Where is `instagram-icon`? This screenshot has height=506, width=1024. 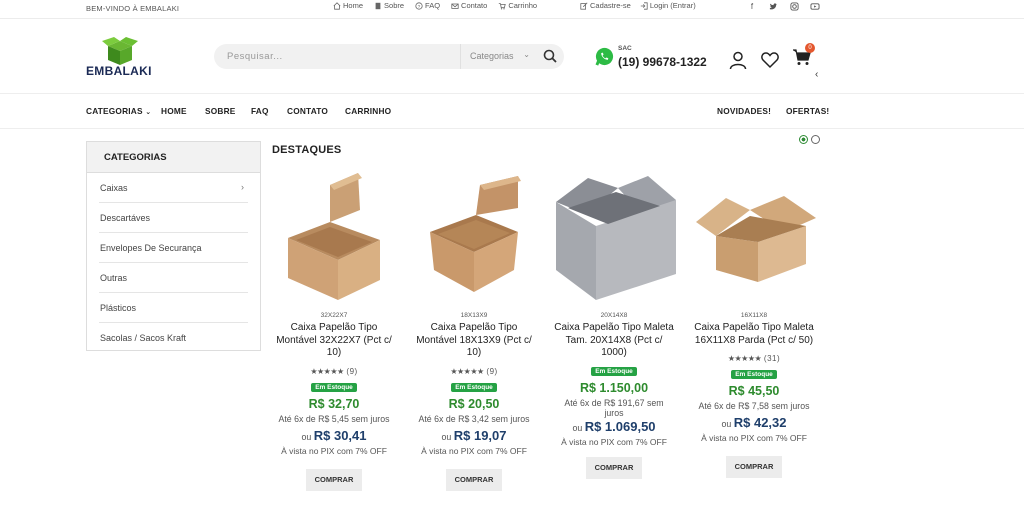 instagram-icon is located at coordinates (794, 6).